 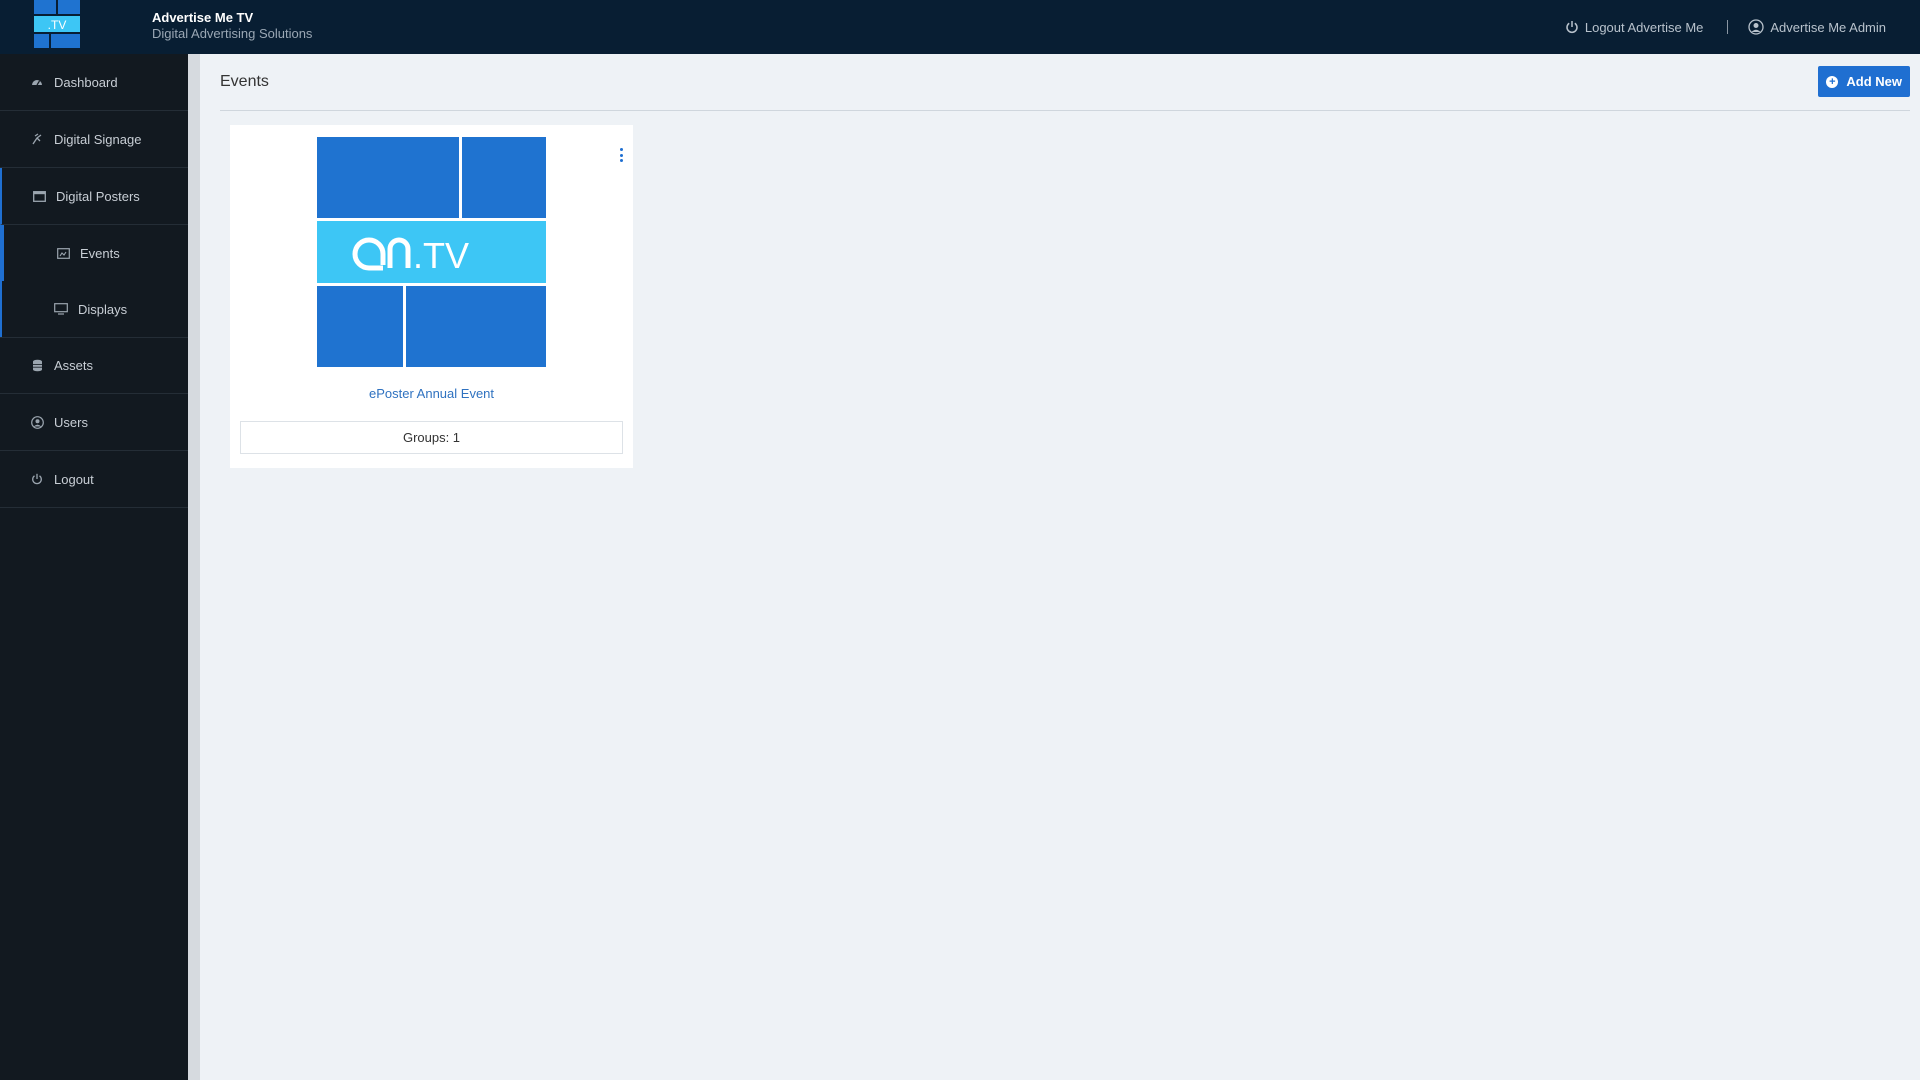 I want to click on top-separator, so click(x=1728, y=27).